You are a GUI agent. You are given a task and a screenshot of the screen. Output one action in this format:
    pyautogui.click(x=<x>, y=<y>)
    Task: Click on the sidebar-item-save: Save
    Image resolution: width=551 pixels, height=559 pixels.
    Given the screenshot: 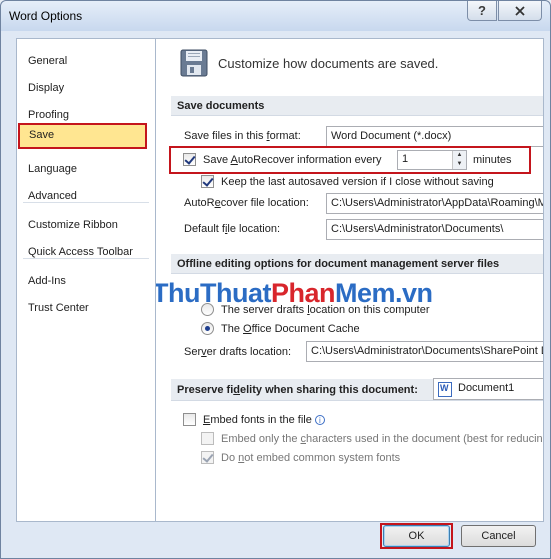 What is the action you would take?
    pyautogui.click(x=82, y=136)
    